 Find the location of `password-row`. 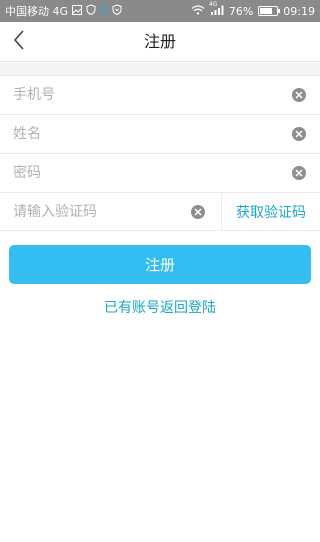

password-row is located at coordinates (160, 172).